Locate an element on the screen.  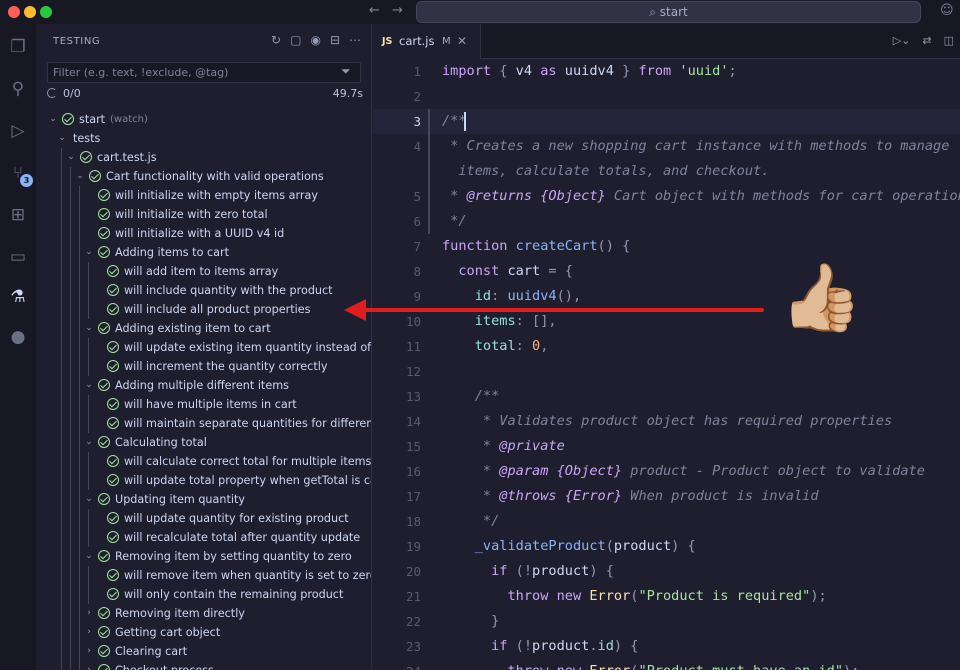
test-tree-item: will increment the quantity correctly is located at coordinates (203, 366).